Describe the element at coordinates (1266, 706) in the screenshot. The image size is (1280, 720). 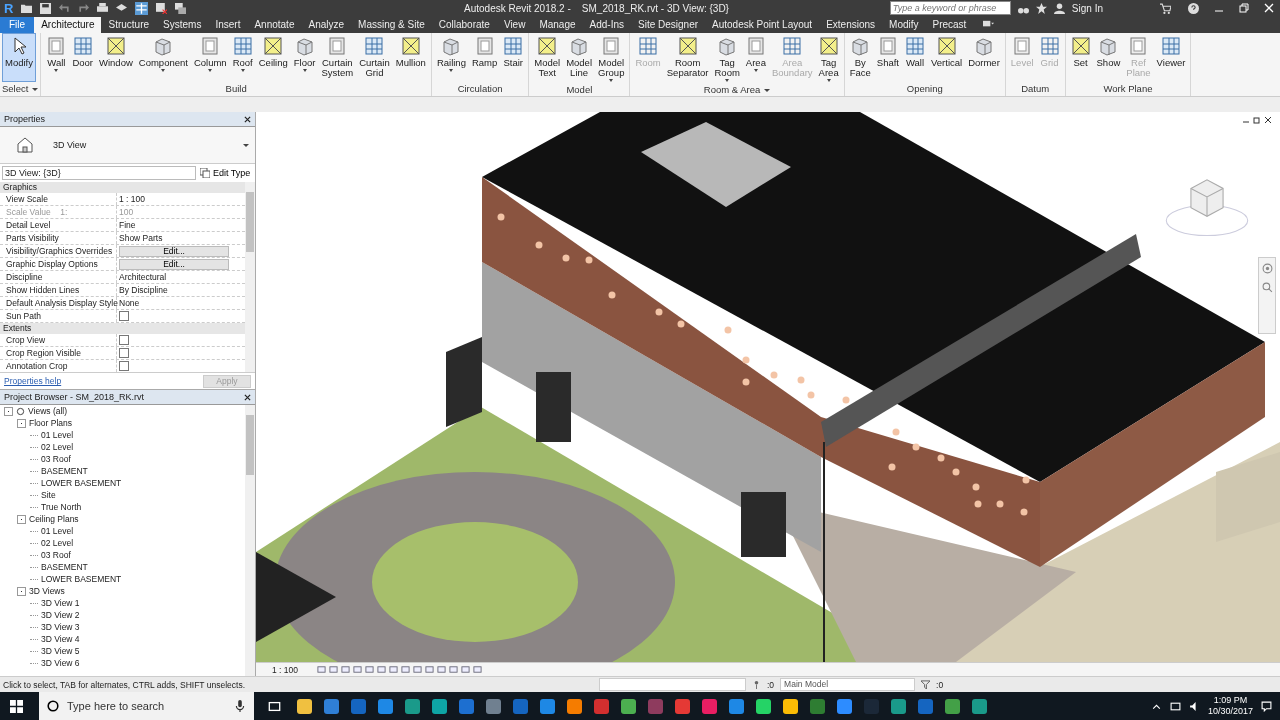
I see `notification-icon` at that location.